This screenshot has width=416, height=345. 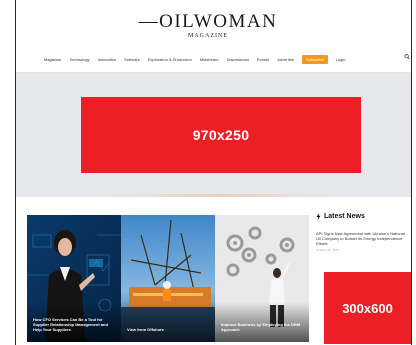 I want to click on subscribe-button: Subscribe, so click(x=314, y=59).